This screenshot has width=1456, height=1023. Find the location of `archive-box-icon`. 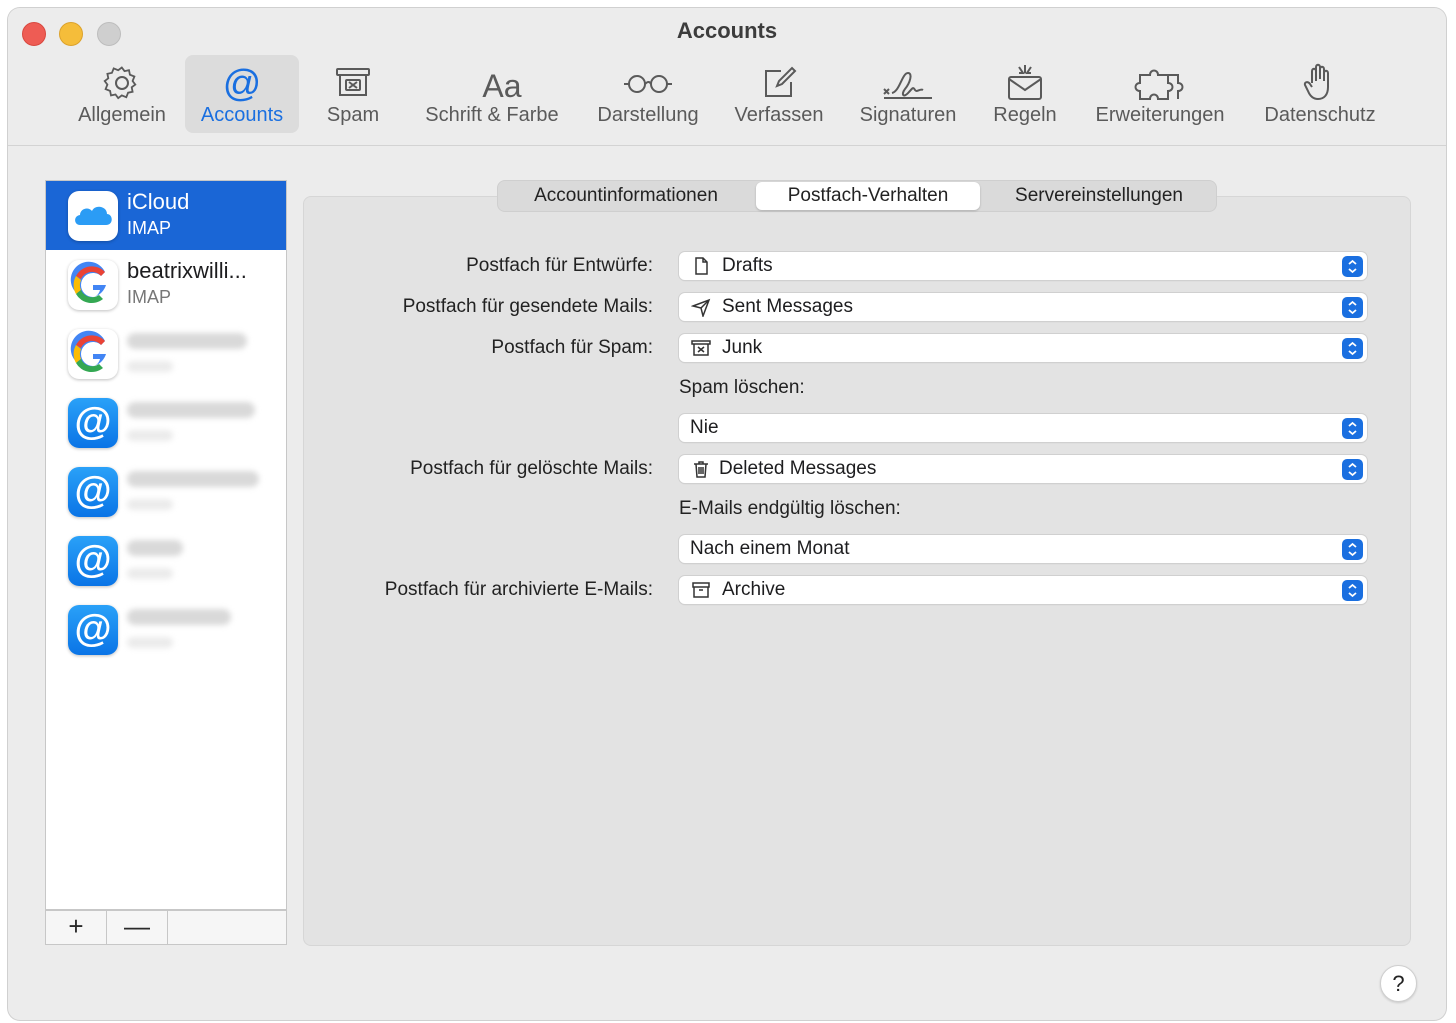

archive-box-icon is located at coordinates (701, 590).